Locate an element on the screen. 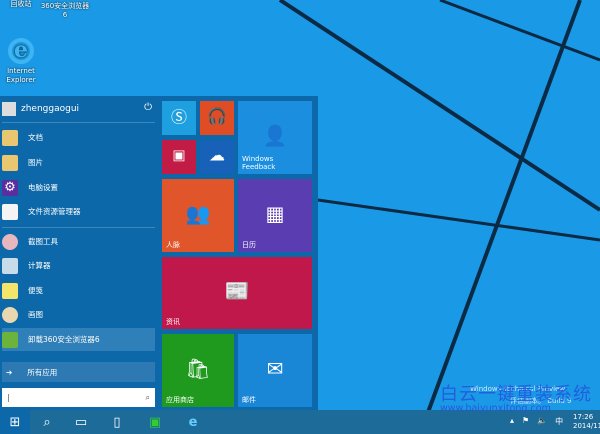 This screenshot has width=600, height=434. cloud-icon: ☁ is located at coordinates (217, 155).